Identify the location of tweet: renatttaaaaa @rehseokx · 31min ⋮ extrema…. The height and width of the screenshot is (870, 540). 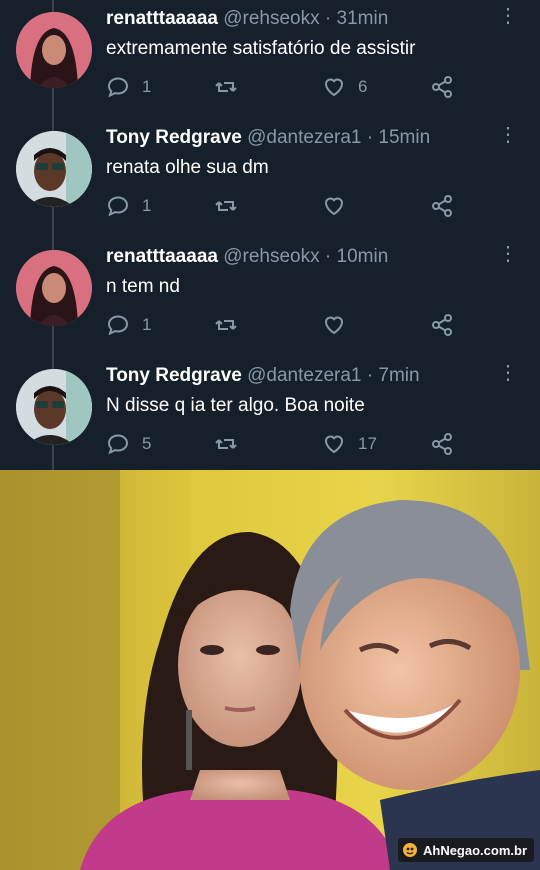
(270, 59).